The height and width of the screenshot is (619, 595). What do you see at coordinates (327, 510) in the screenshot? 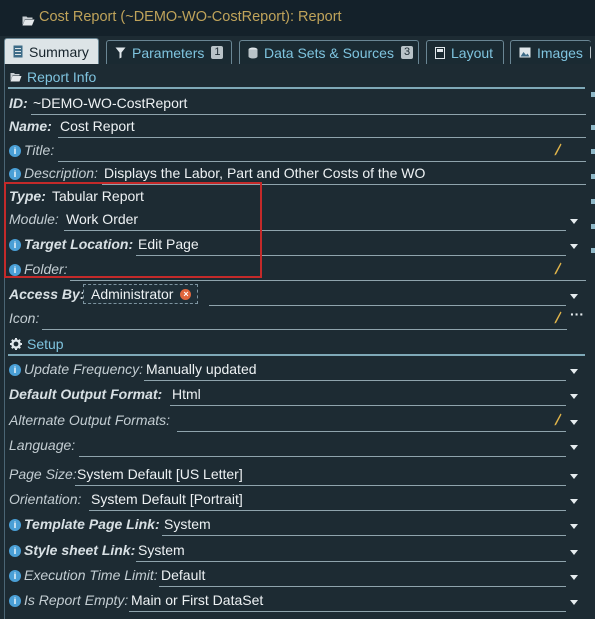
I see `orientation-underline` at bounding box center [327, 510].